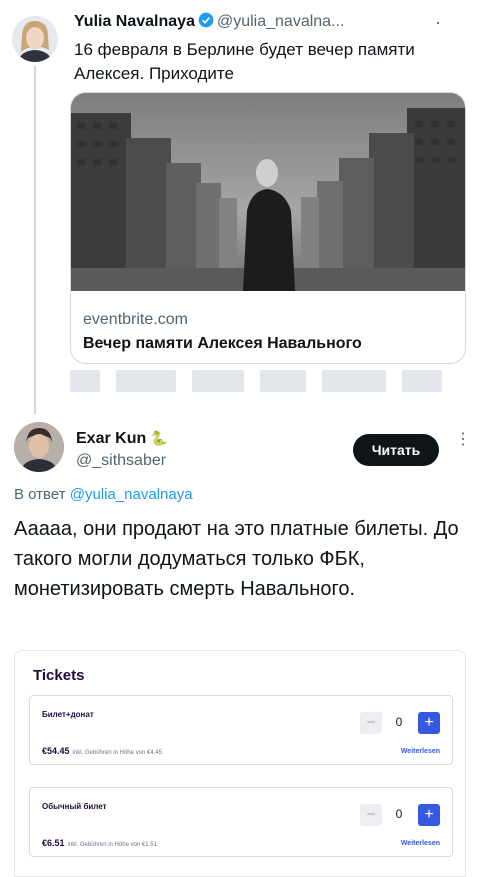 The height and width of the screenshot is (877, 480). What do you see at coordinates (56, 751) in the screenshot?
I see `ticket-price-value: €54.45` at bounding box center [56, 751].